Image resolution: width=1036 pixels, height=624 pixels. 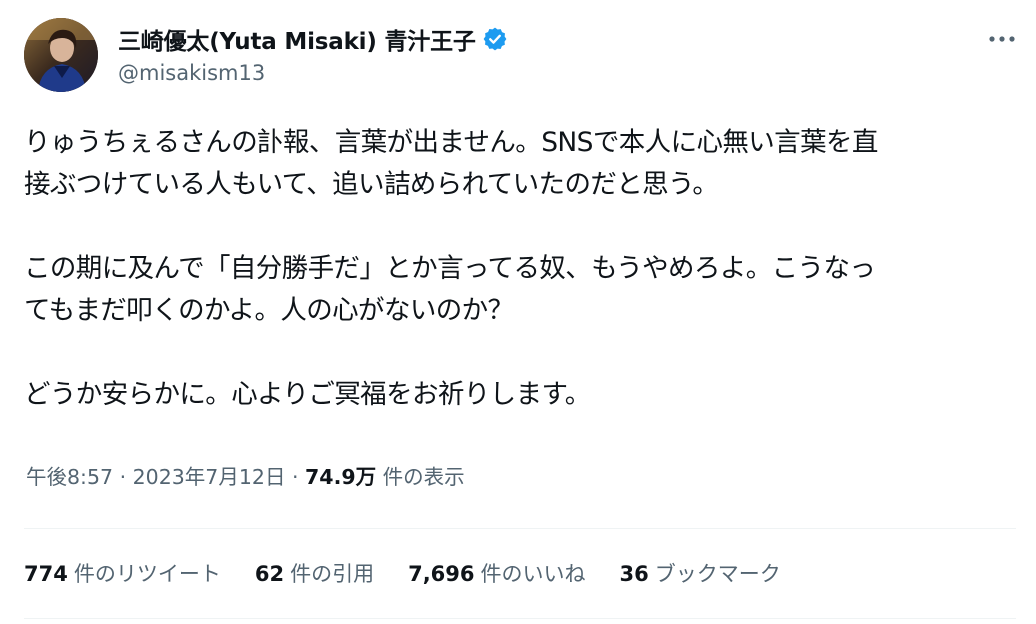 What do you see at coordinates (269, 310) in the screenshot?
I see `tweet-line: てもまだ叩くのかよ。人の心がないのか？` at bounding box center [269, 310].